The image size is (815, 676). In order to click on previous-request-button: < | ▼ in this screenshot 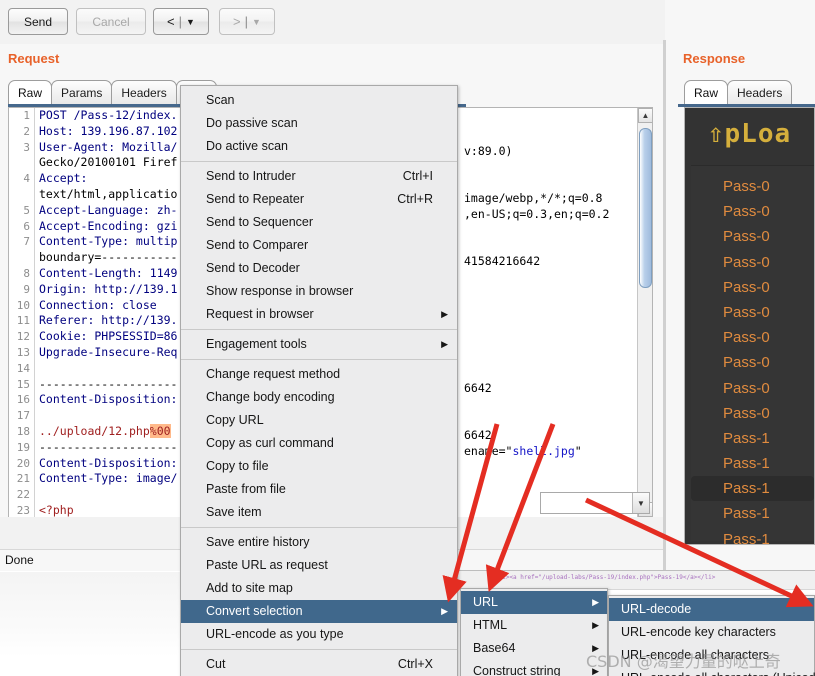, I will do `click(181, 21)`.